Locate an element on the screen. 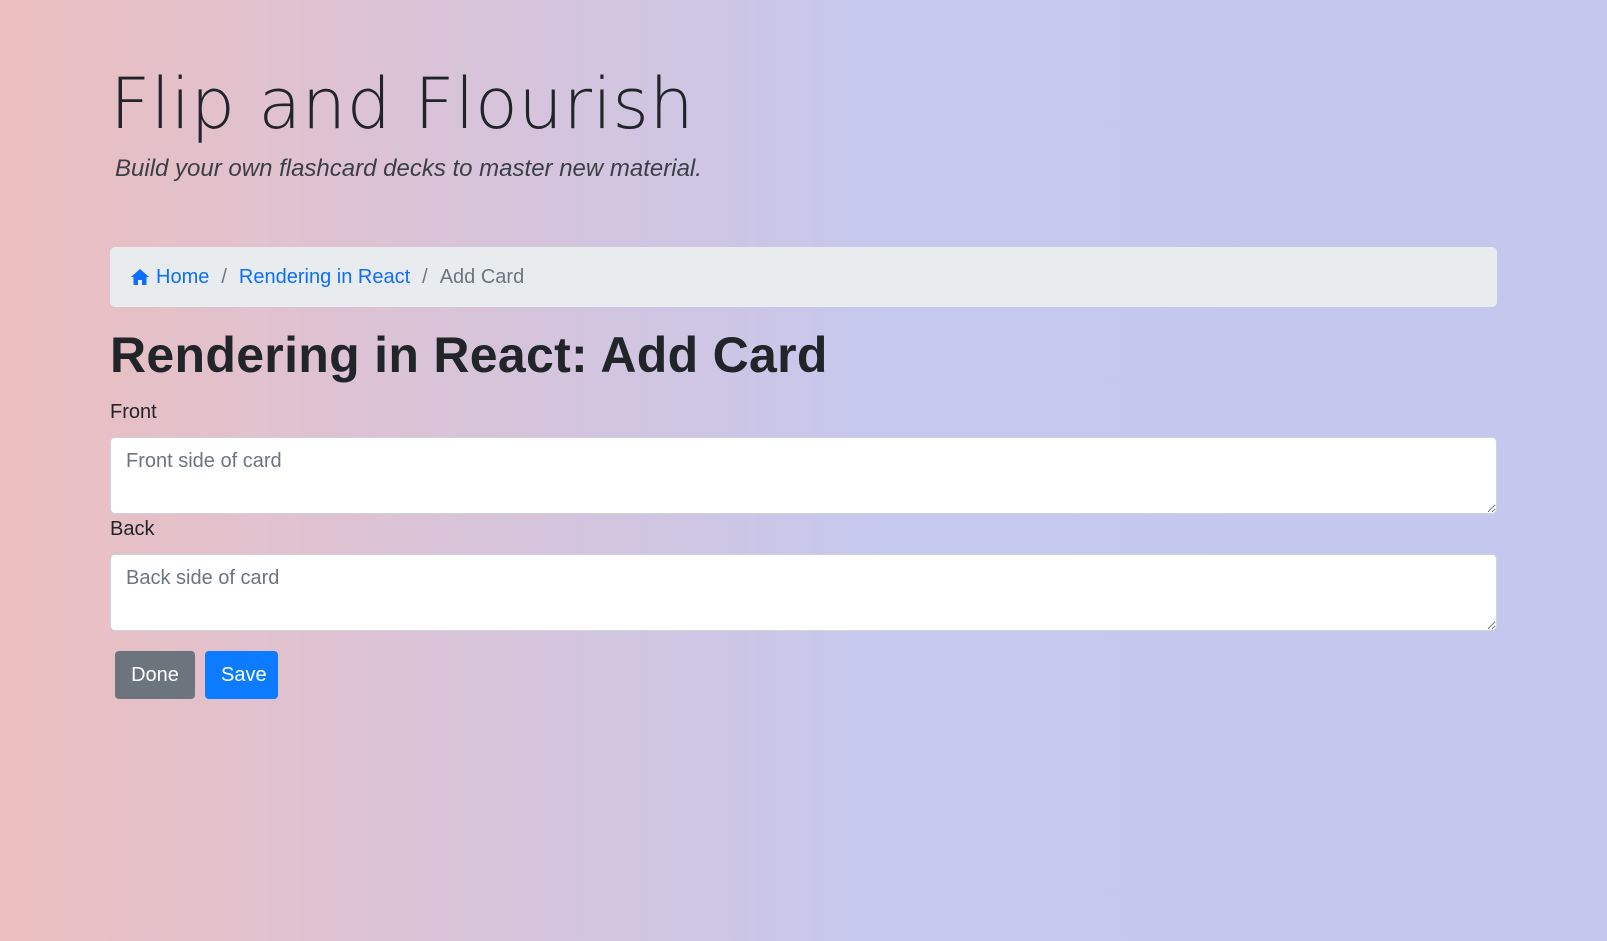 Image resolution: width=1607 pixels, height=941 pixels. back-textarea is located at coordinates (803, 592).